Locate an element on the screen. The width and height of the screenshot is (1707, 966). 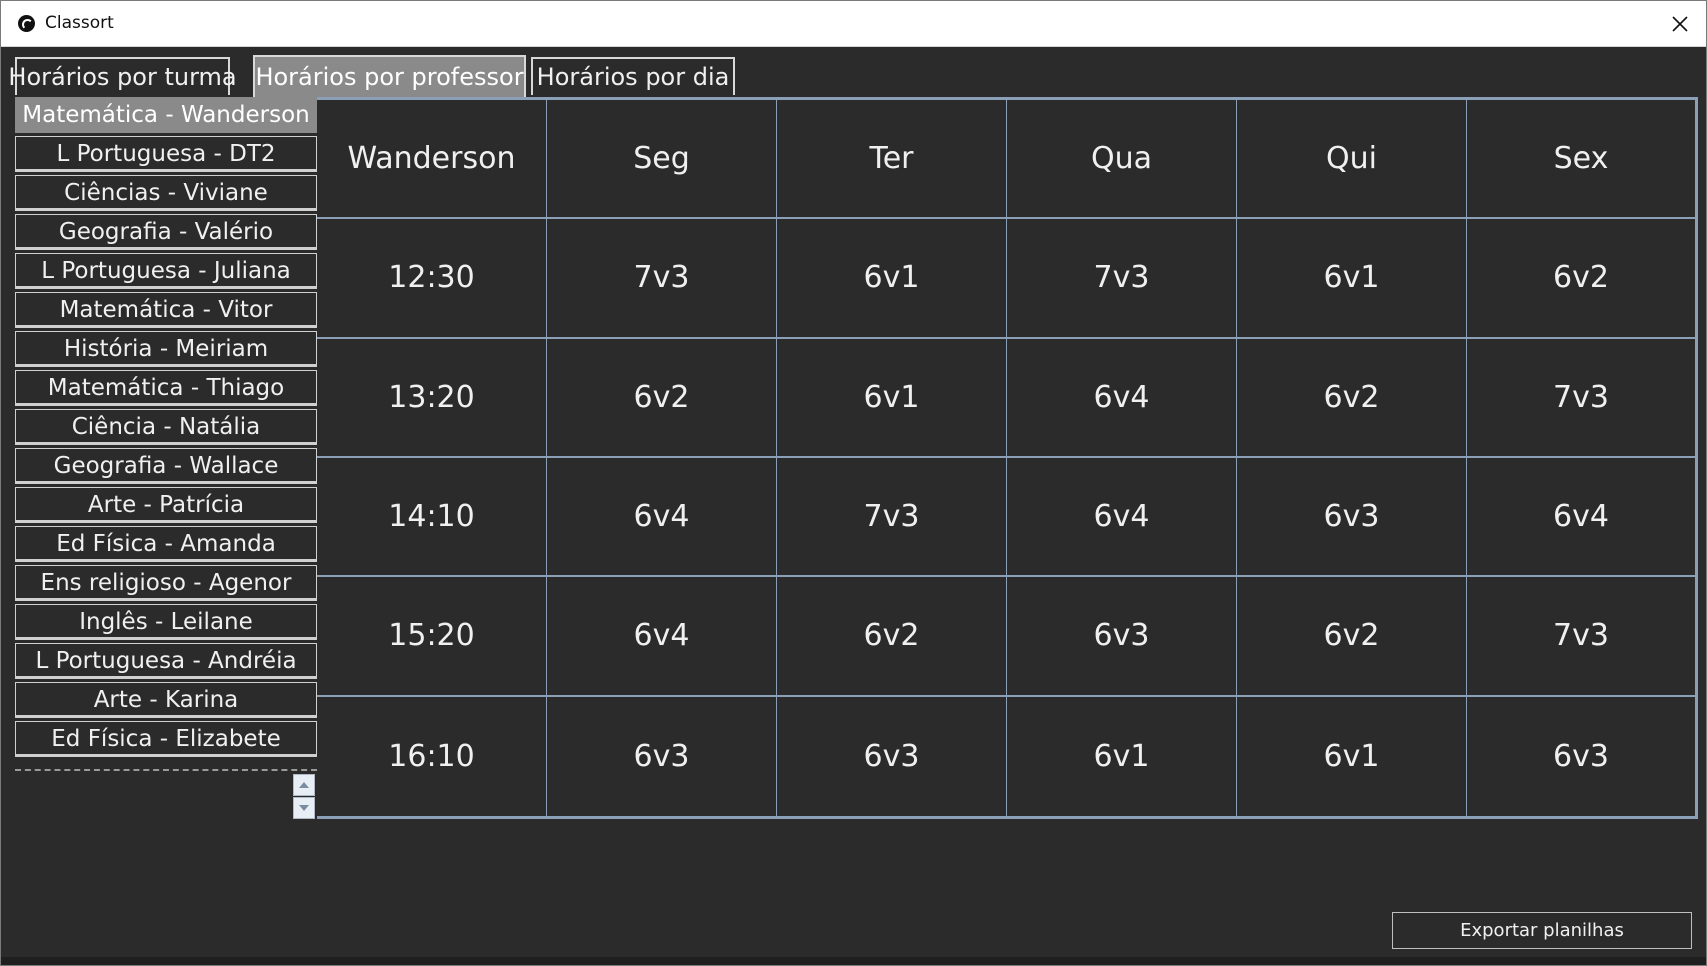
list-divider is located at coordinates (166, 770).